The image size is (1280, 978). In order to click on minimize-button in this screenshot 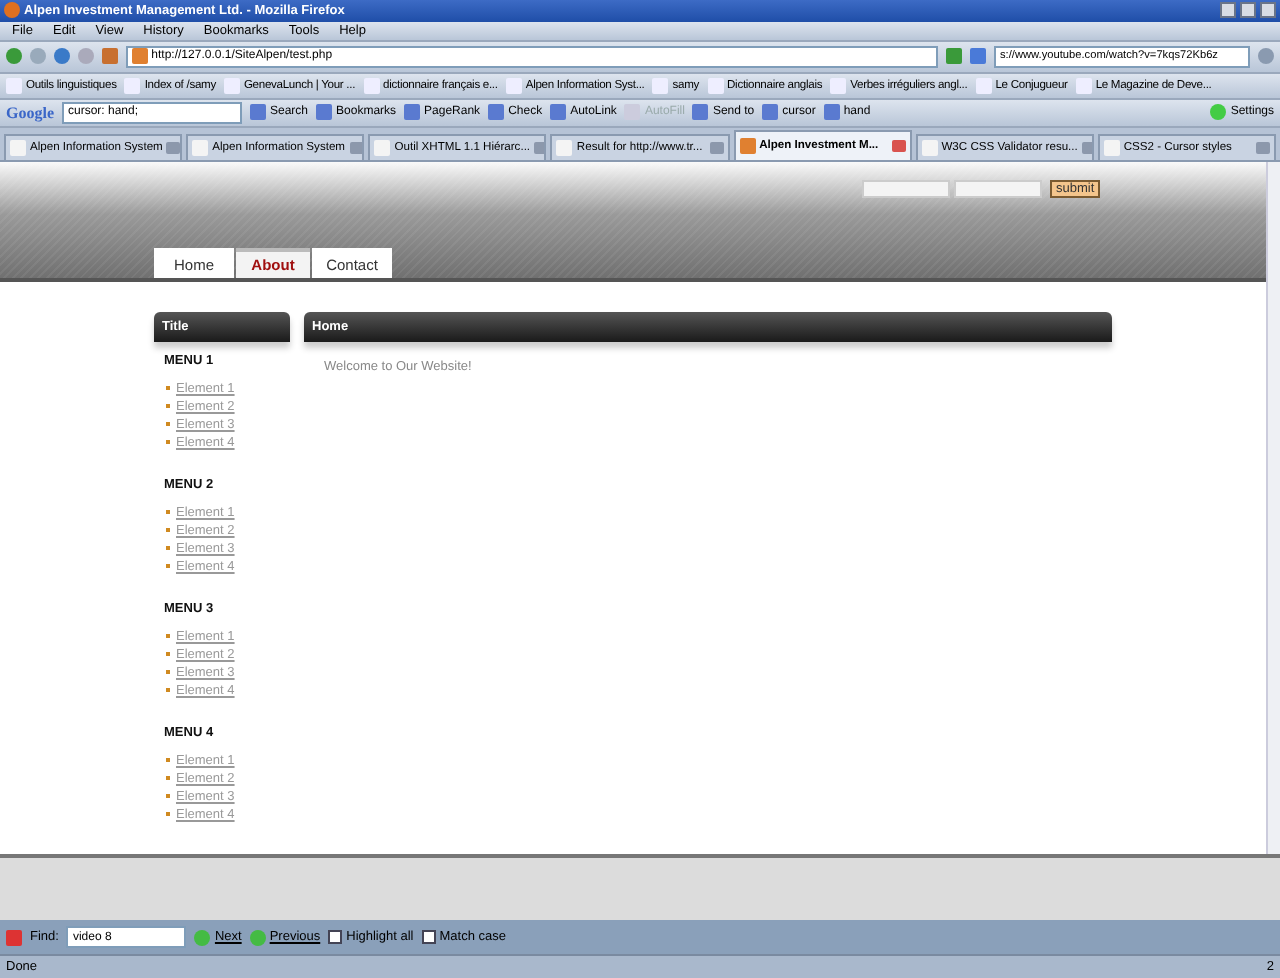, I will do `click(1228, 10)`.